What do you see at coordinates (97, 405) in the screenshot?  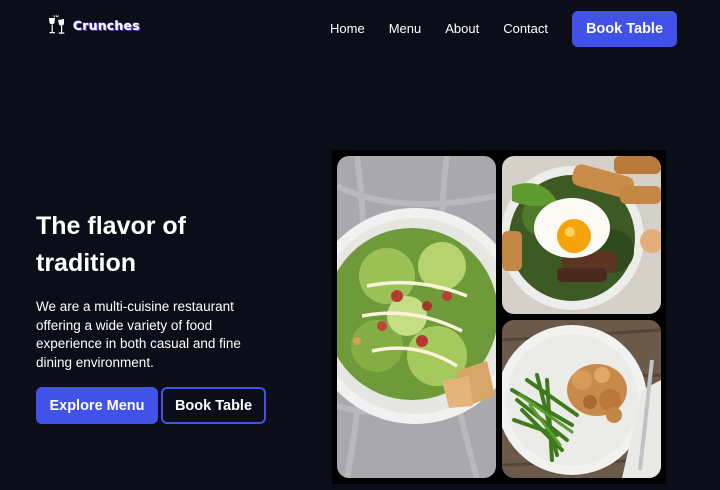 I see `explore-menu-button: Explore Menu` at bounding box center [97, 405].